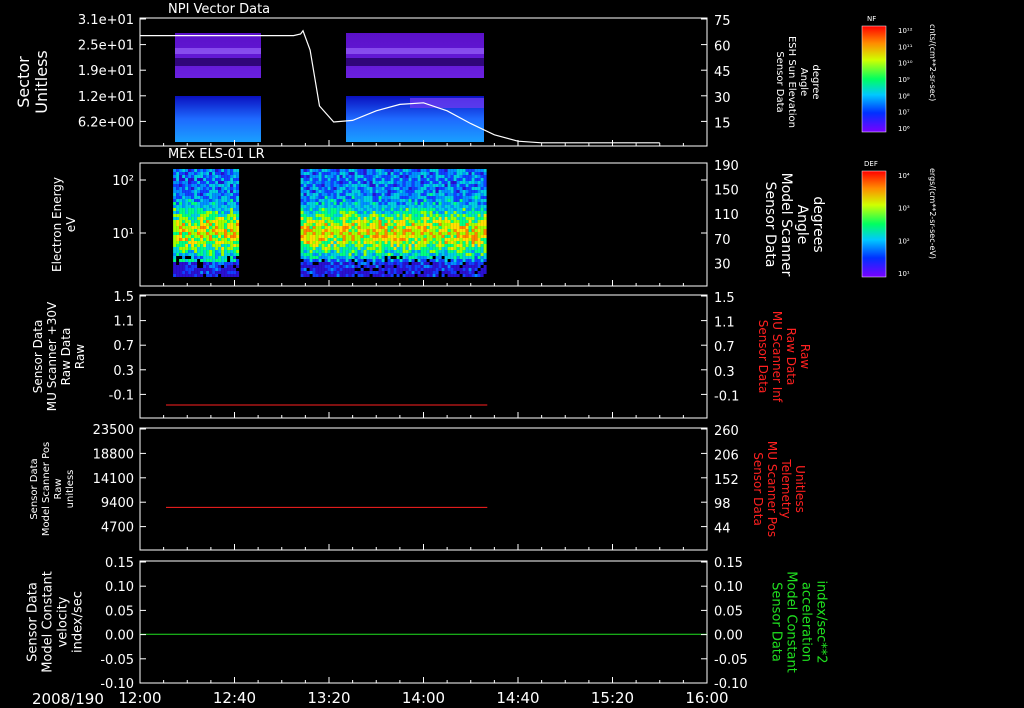  What do you see at coordinates (786, 225) in the screenshot?
I see `right-axis-label-line: Model Scanner` at bounding box center [786, 225].